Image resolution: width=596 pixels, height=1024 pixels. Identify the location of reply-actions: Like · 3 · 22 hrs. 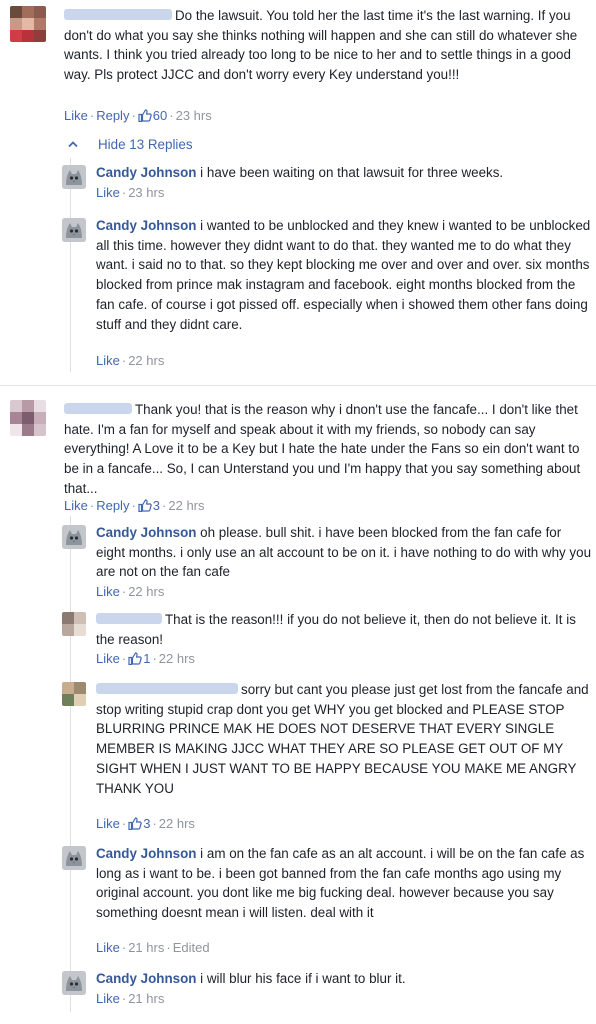
(145, 823).